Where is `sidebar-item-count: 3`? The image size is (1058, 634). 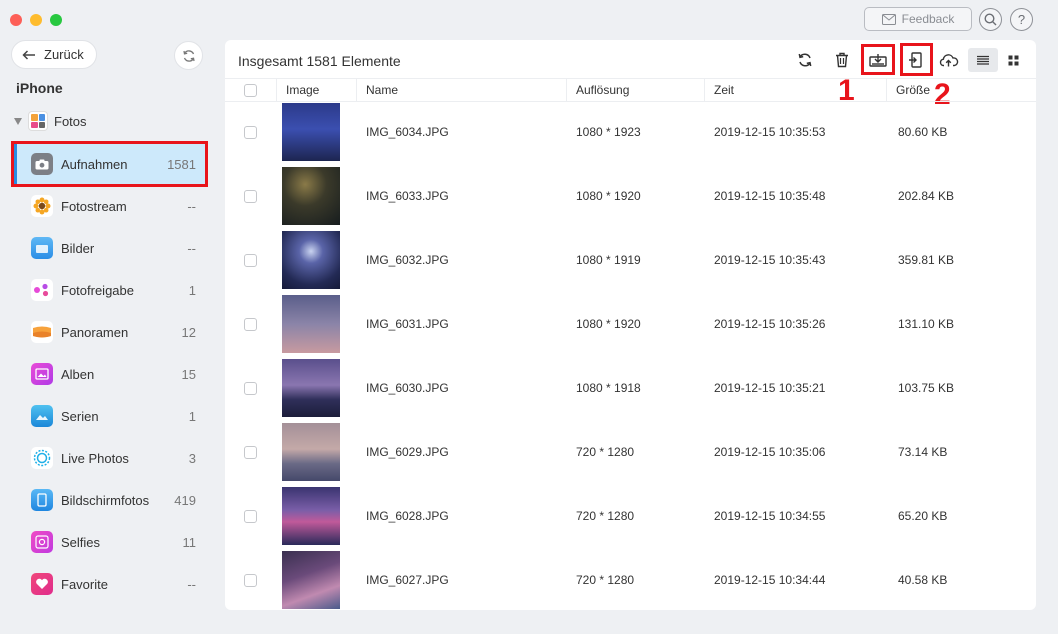 sidebar-item-count: 3 is located at coordinates (192, 458).